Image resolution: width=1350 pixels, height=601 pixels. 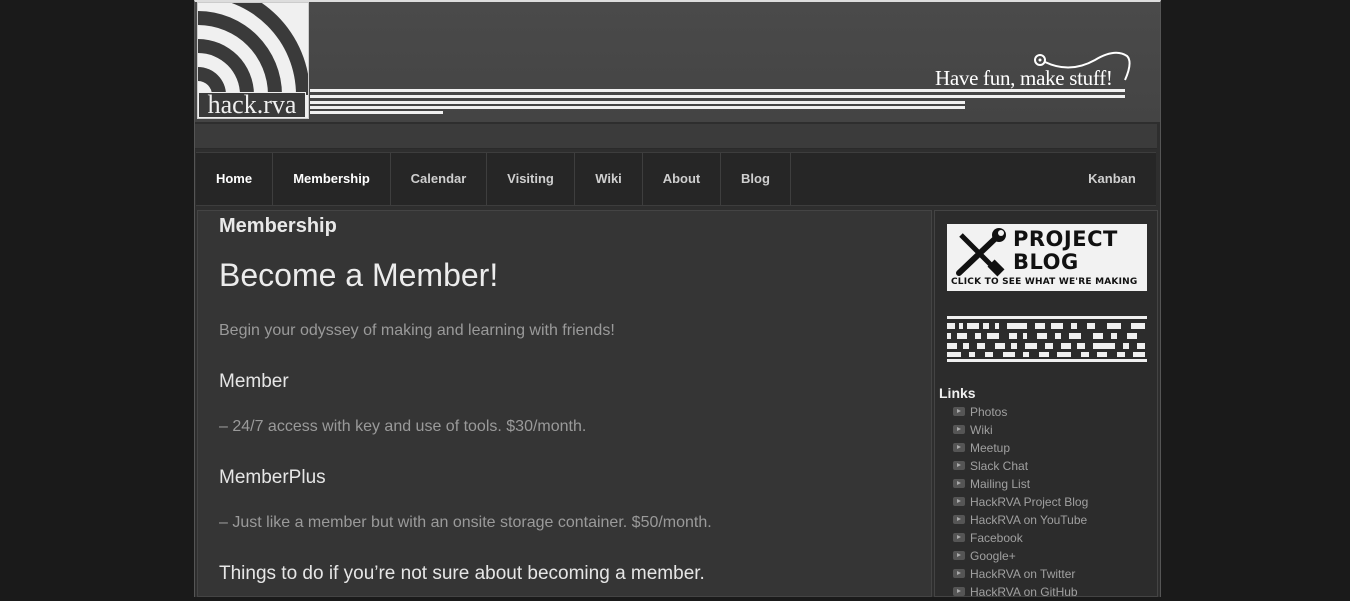 What do you see at coordinates (439, 179) in the screenshot?
I see `nav-calendar: Calendar` at bounding box center [439, 179].